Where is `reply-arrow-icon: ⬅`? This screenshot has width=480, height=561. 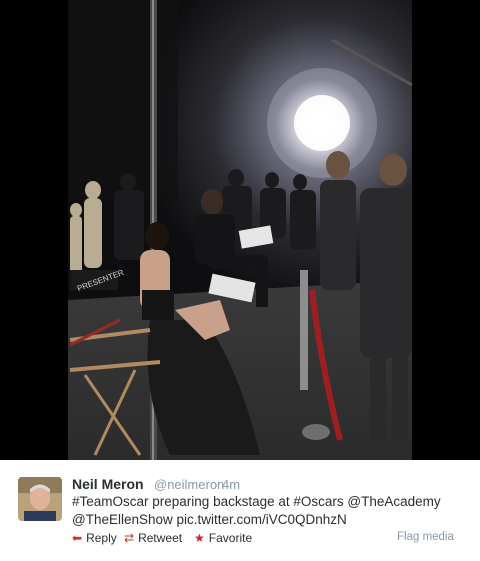
reply-arrow-icon: ⬅ is located at coordinates (77, 538).